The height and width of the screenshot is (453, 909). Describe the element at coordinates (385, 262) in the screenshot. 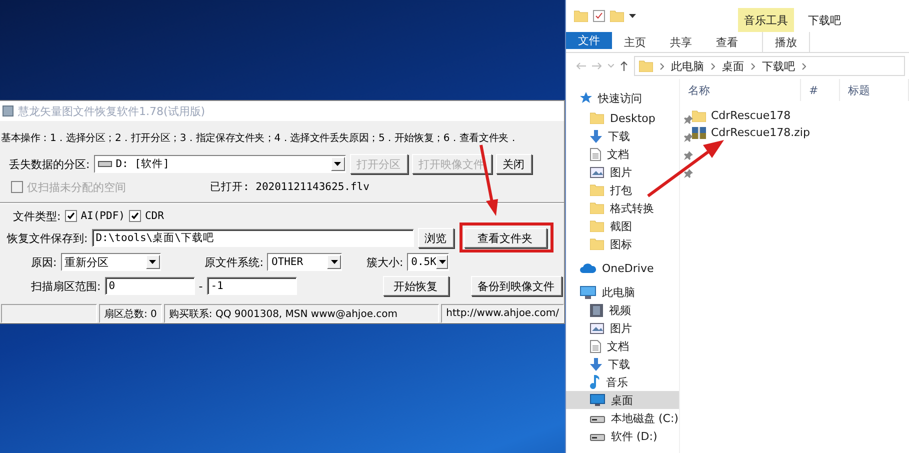

I see `cluster-size-label: 簇大小:` at that location.